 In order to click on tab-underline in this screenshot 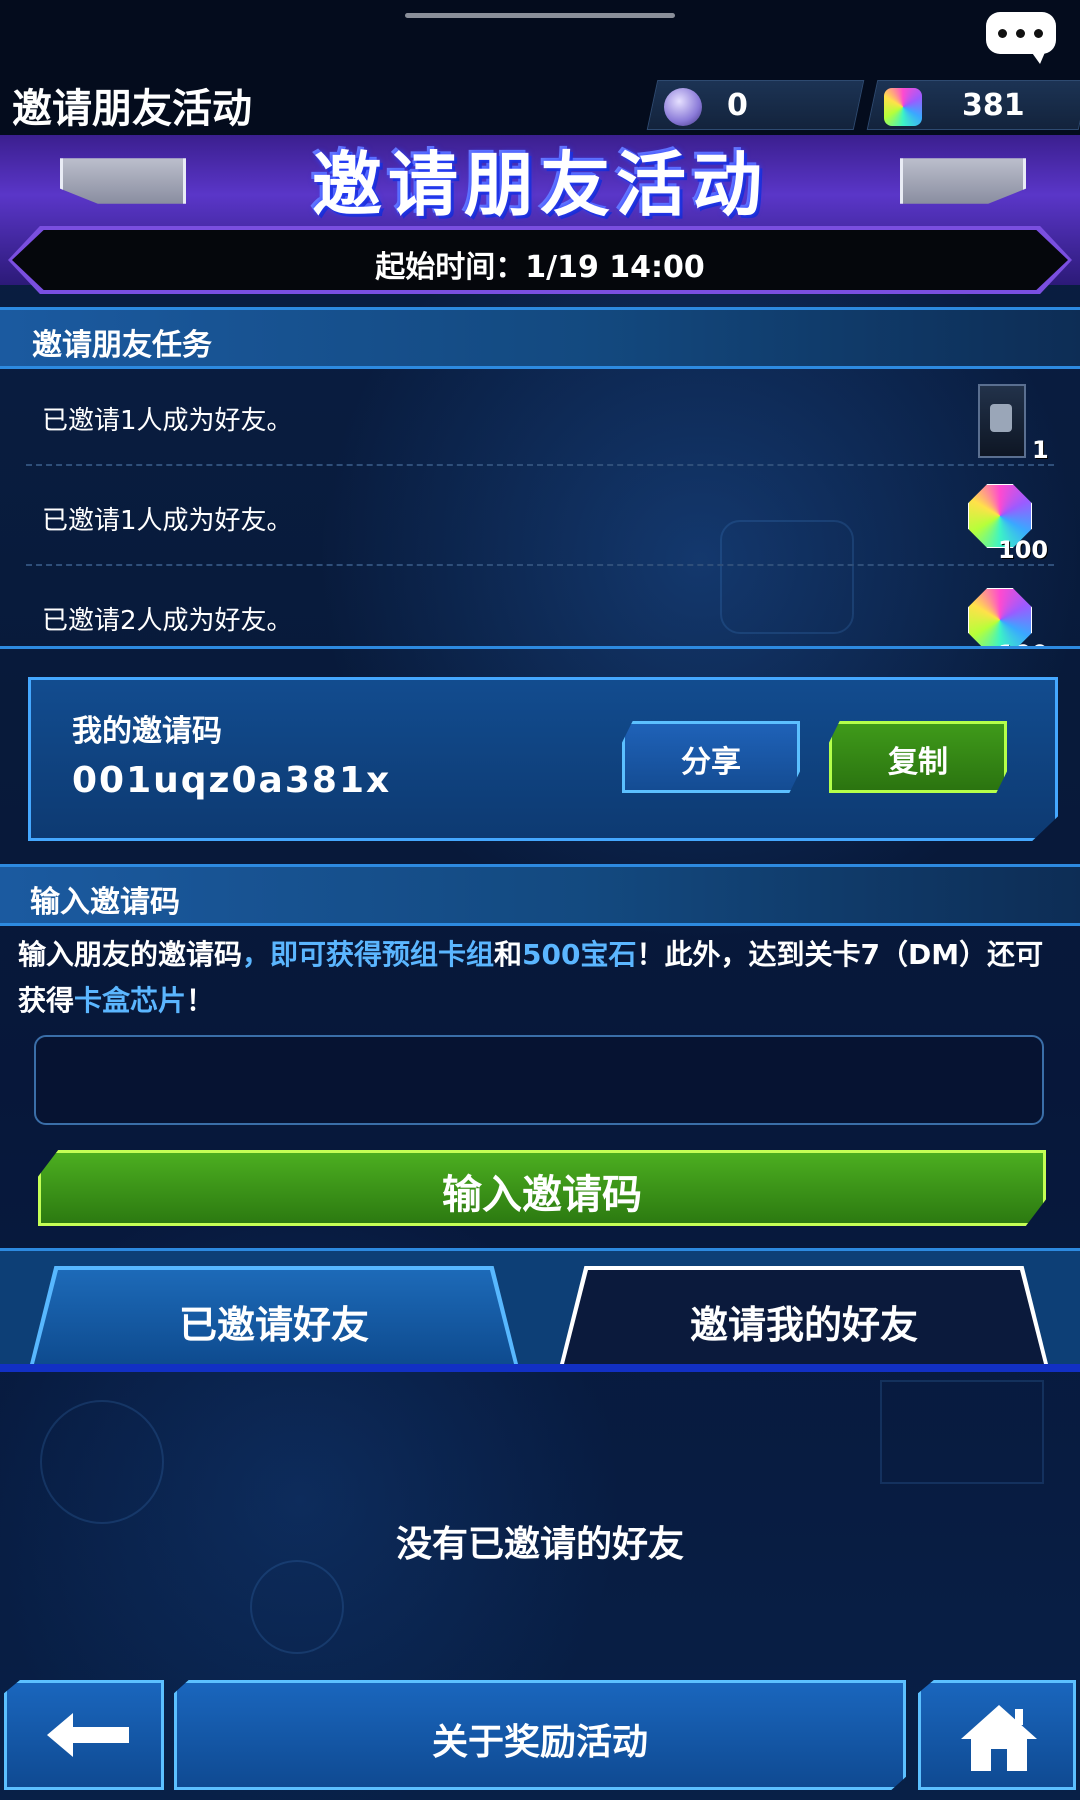, I will do `click(540, 1368)`.